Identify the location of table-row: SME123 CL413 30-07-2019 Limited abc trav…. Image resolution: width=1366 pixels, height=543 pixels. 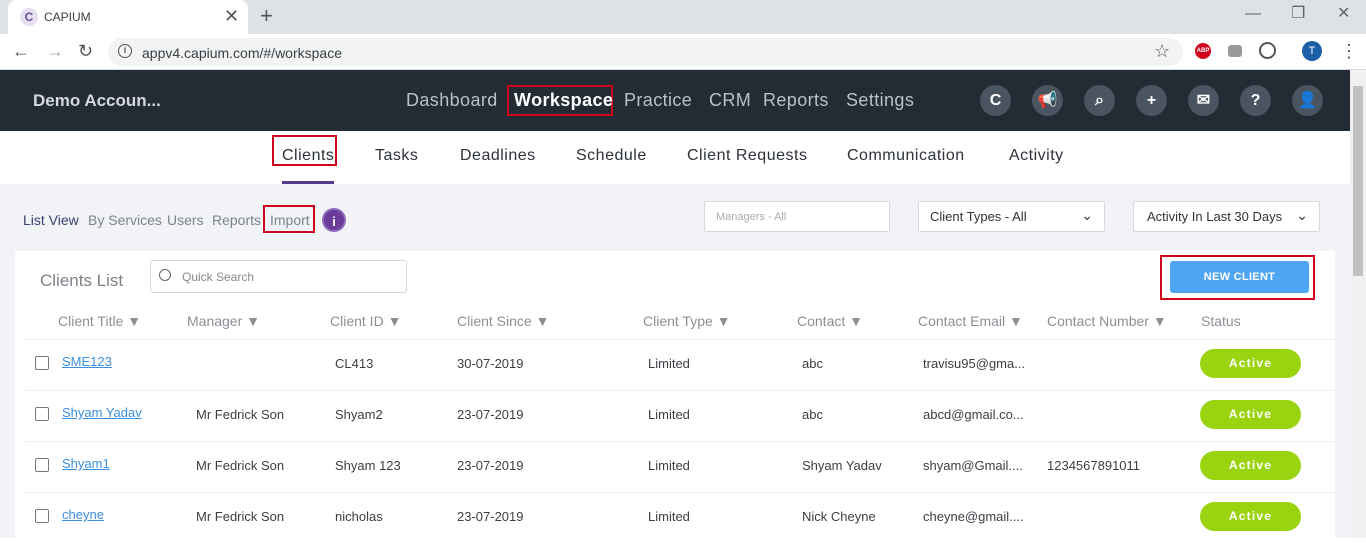
(680, 364).